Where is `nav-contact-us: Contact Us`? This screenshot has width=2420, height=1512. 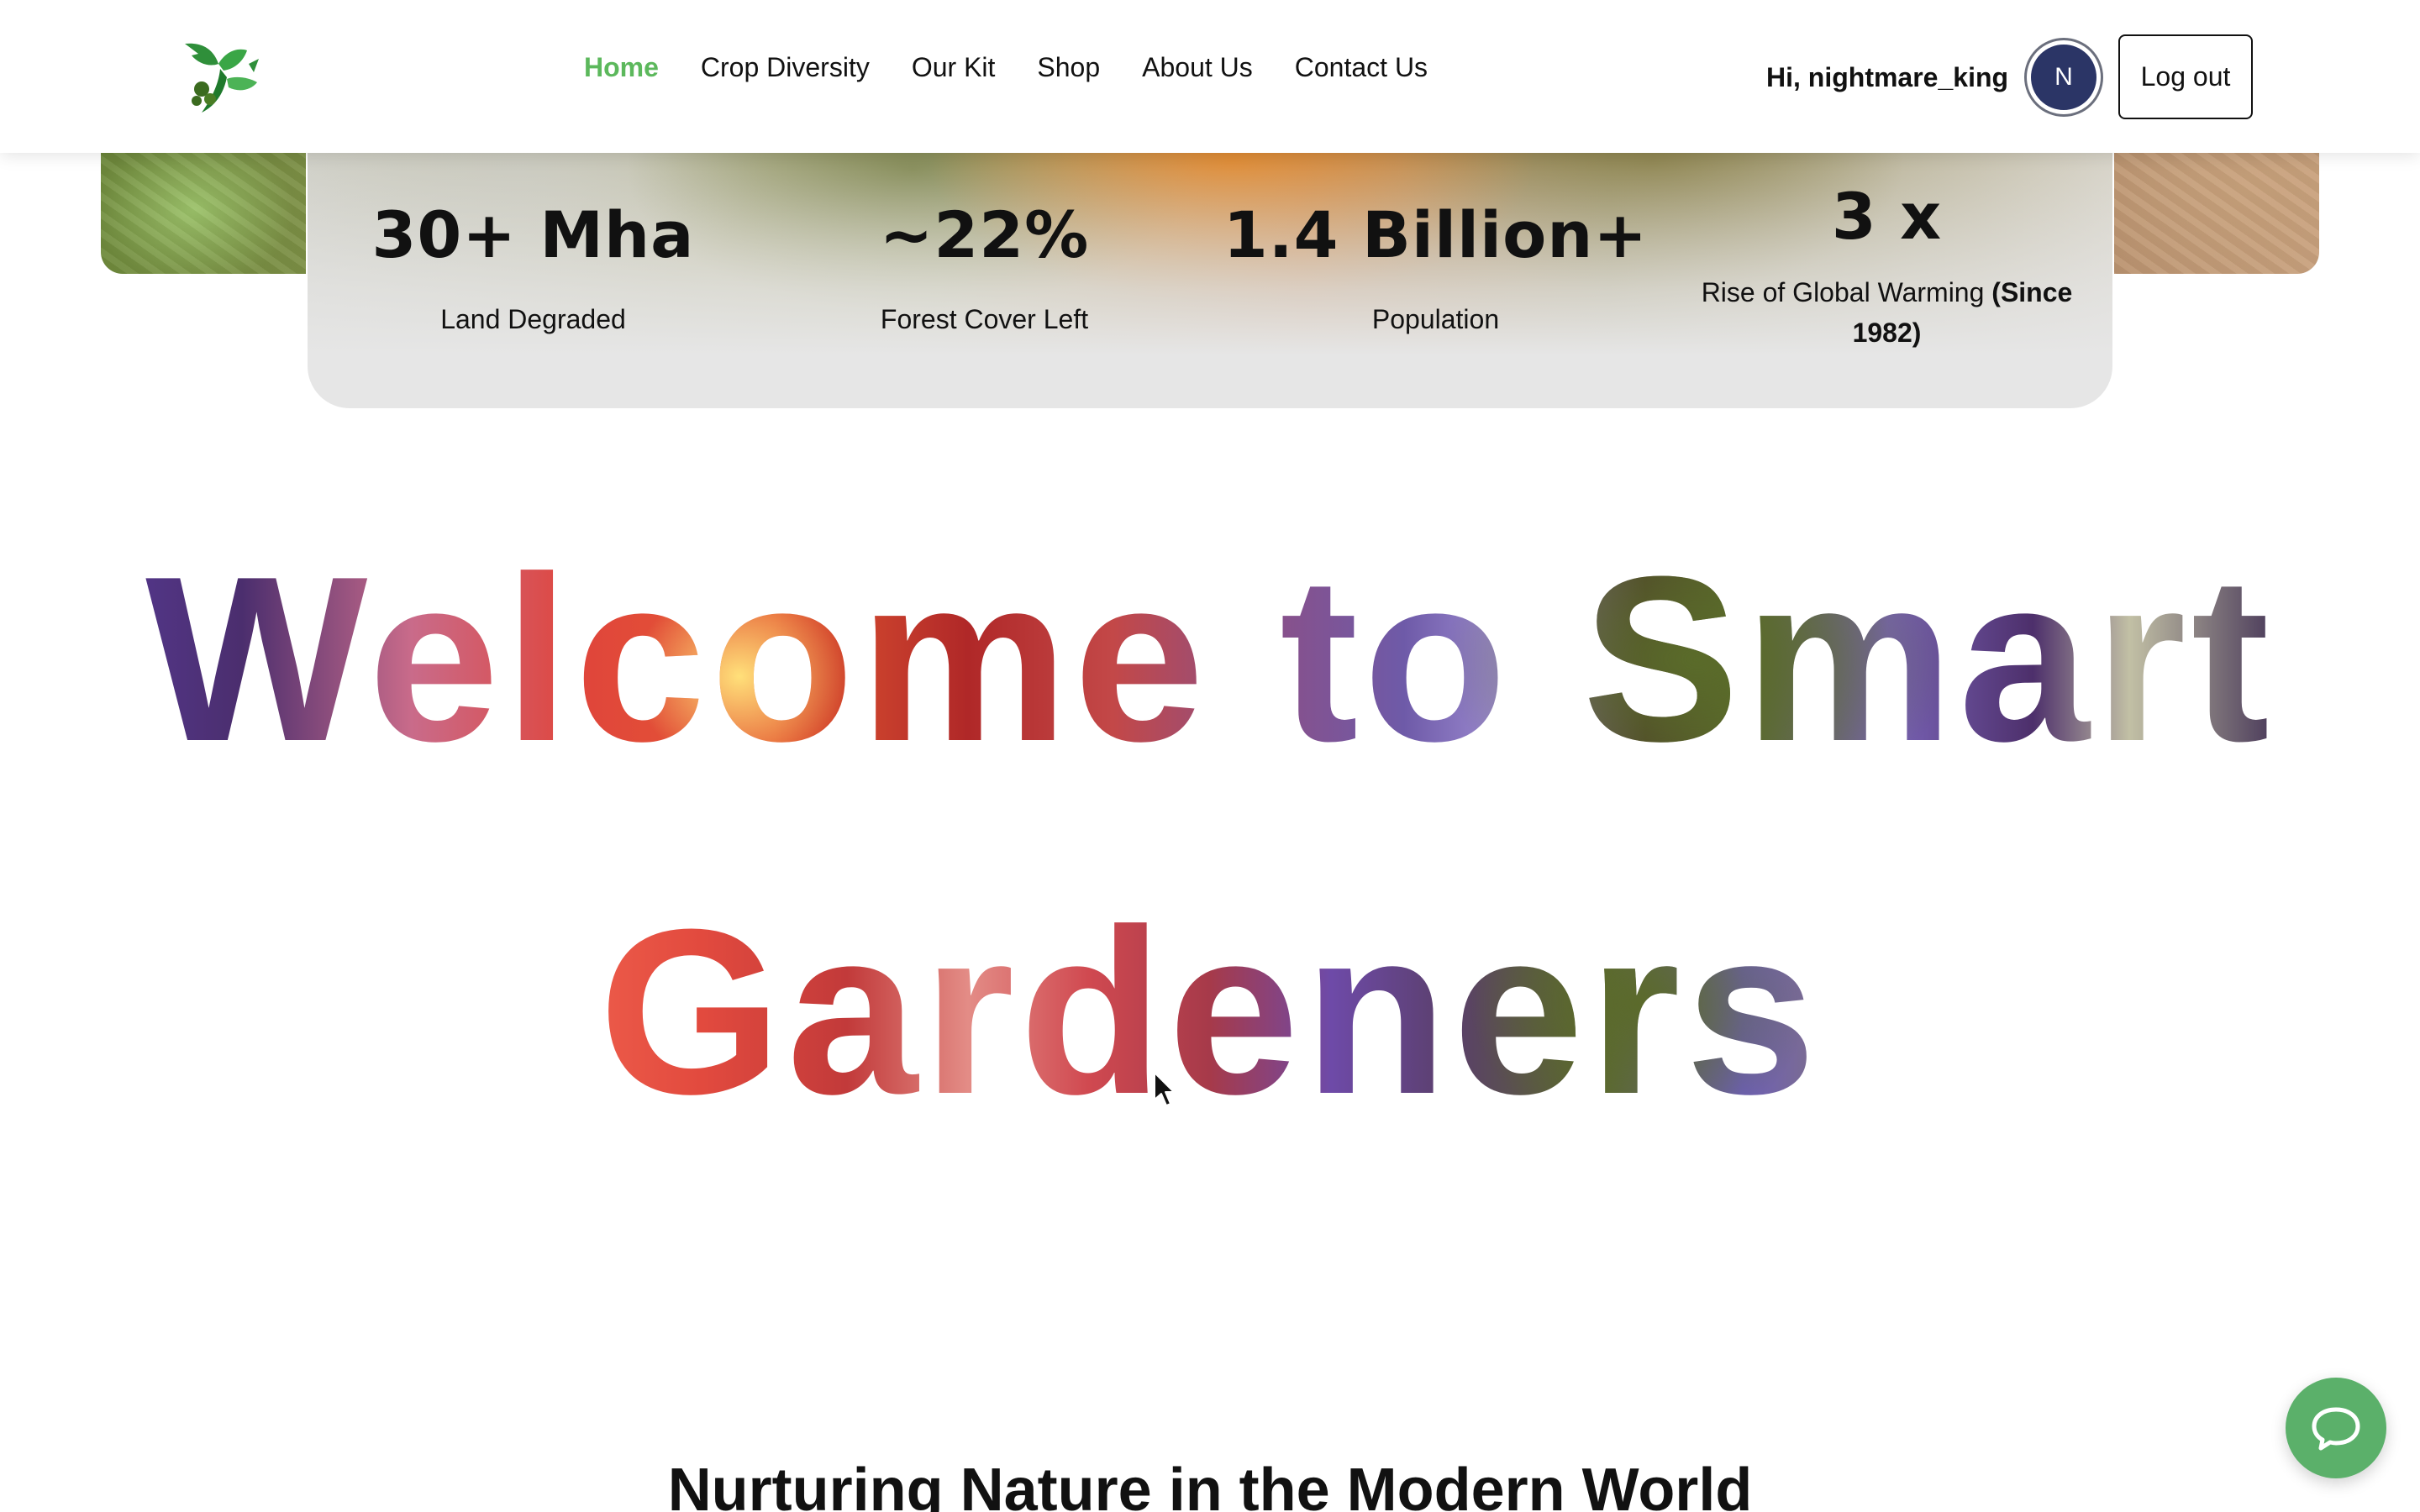 nav-contact-us: Contact Us is located at coordinates (1361, 67).